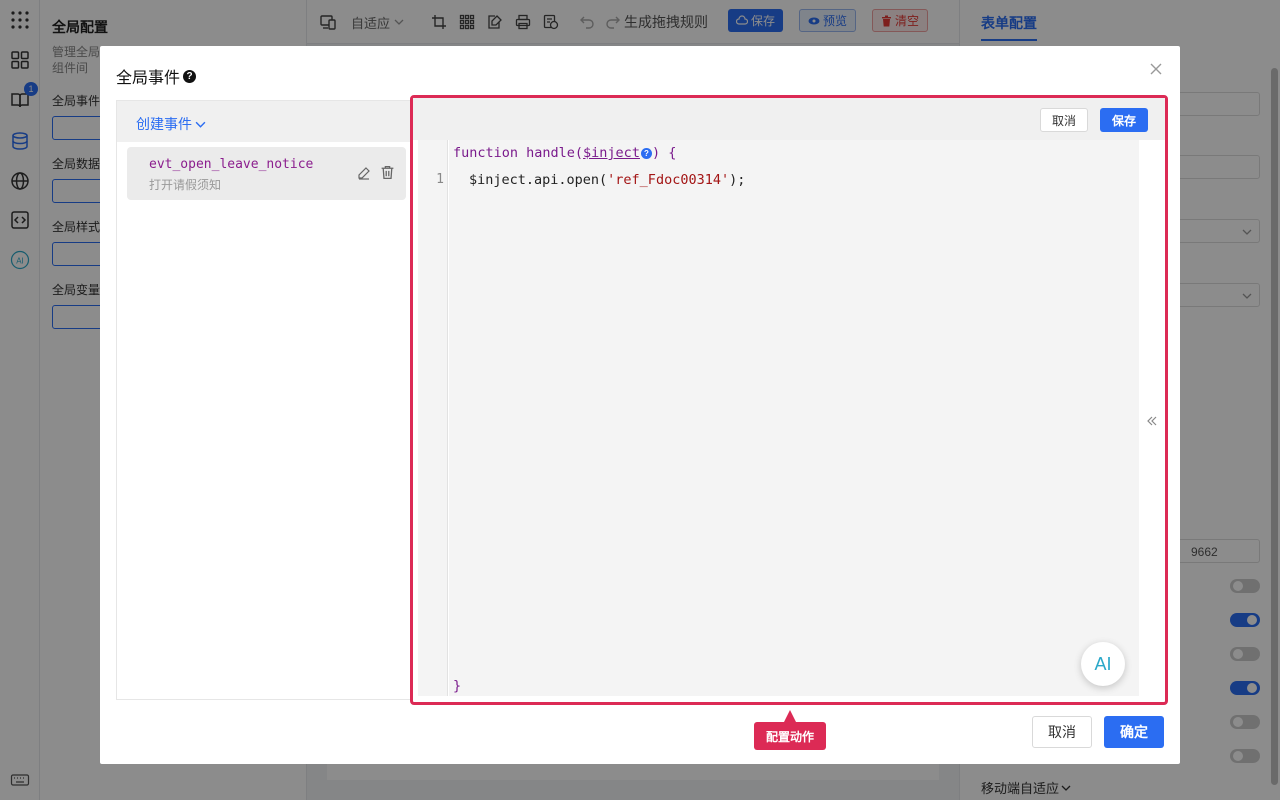 The width and height of the screenshot is (1280, 800). Describe the element at coordinates (1103, 664) in the screenshot. I see `ai-button: AI` at that location.